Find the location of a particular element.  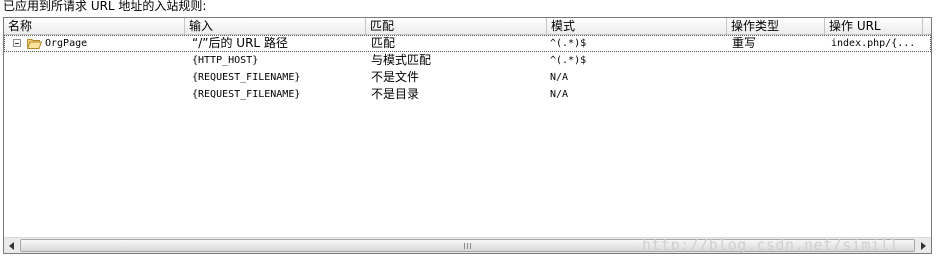

open-folder-icon is located at coordinates (34, 44).